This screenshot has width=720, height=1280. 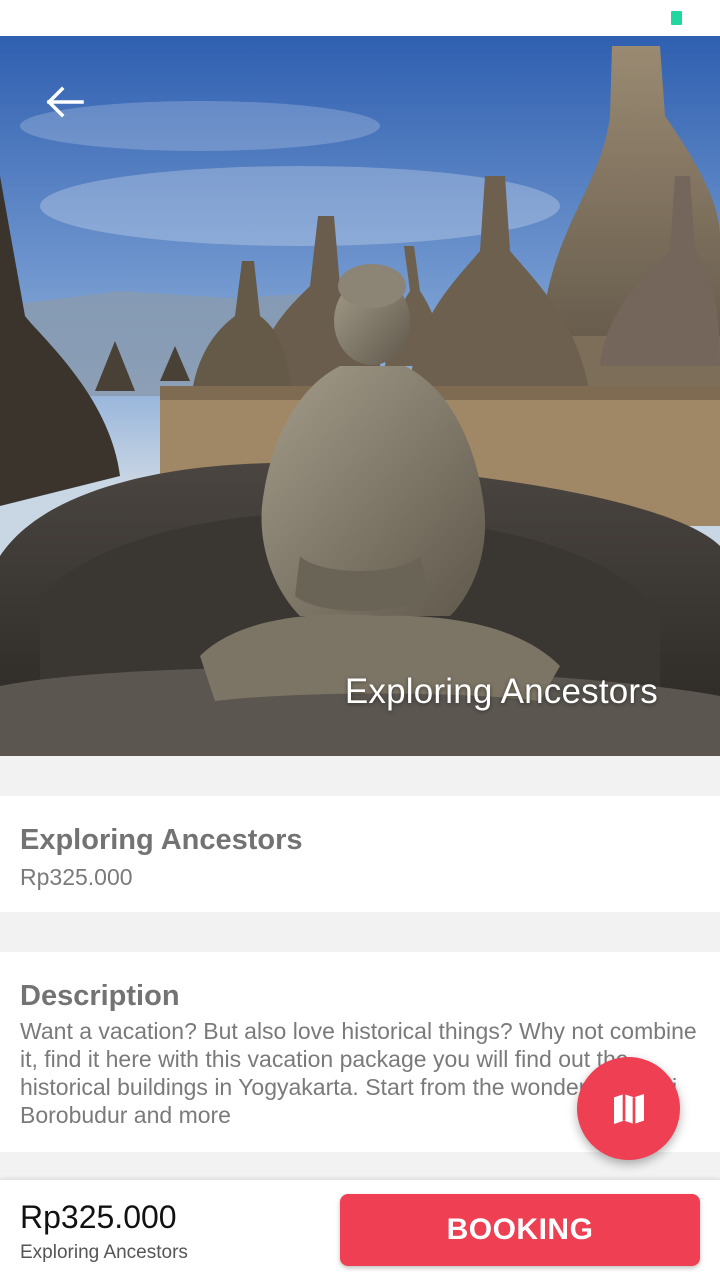 I want to click on description-heading: Description, so click(x=100, y=996).